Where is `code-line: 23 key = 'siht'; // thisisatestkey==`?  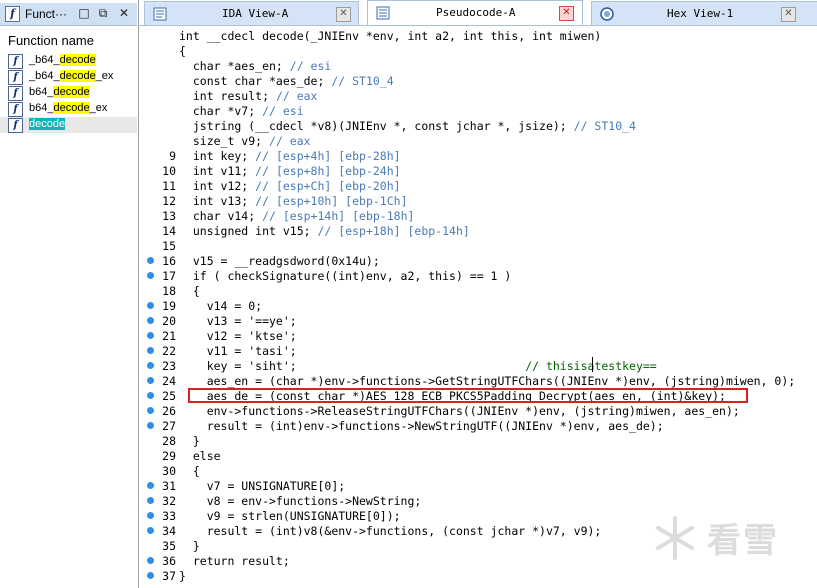 code-line: 23 key = 'siht'; // thisisatestkey== is located at coordinates (478, 365).